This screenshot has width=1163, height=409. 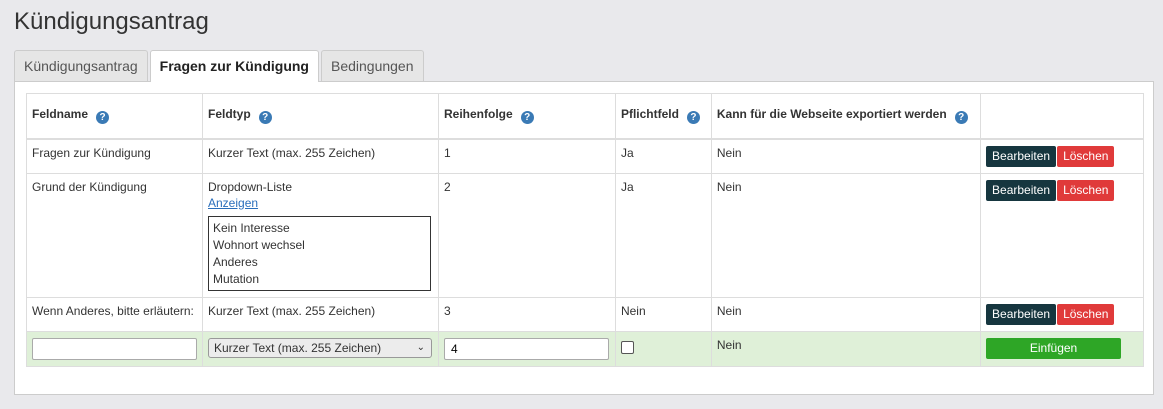 I want to click on cell-fieldtype: Kurzer Text (max. 255 Zeichen) ⌄, so click(x=320, y=348).